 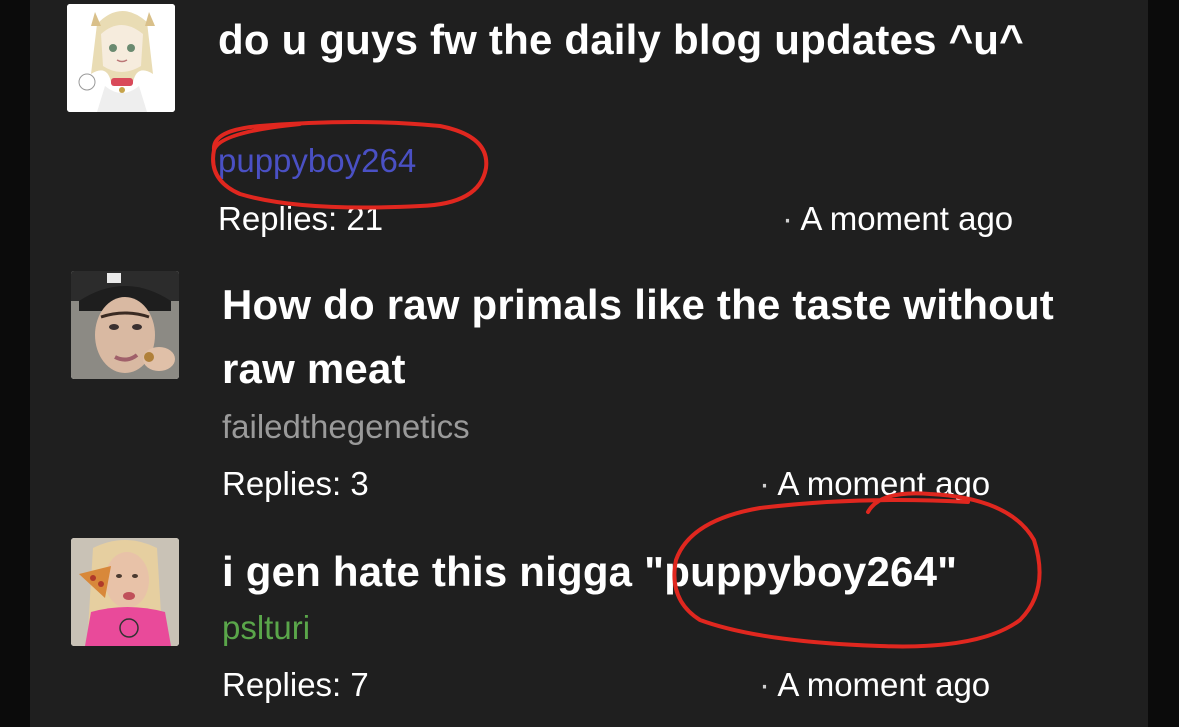 I want to click on thread-author: pslturi, so click(x=266, y=628).